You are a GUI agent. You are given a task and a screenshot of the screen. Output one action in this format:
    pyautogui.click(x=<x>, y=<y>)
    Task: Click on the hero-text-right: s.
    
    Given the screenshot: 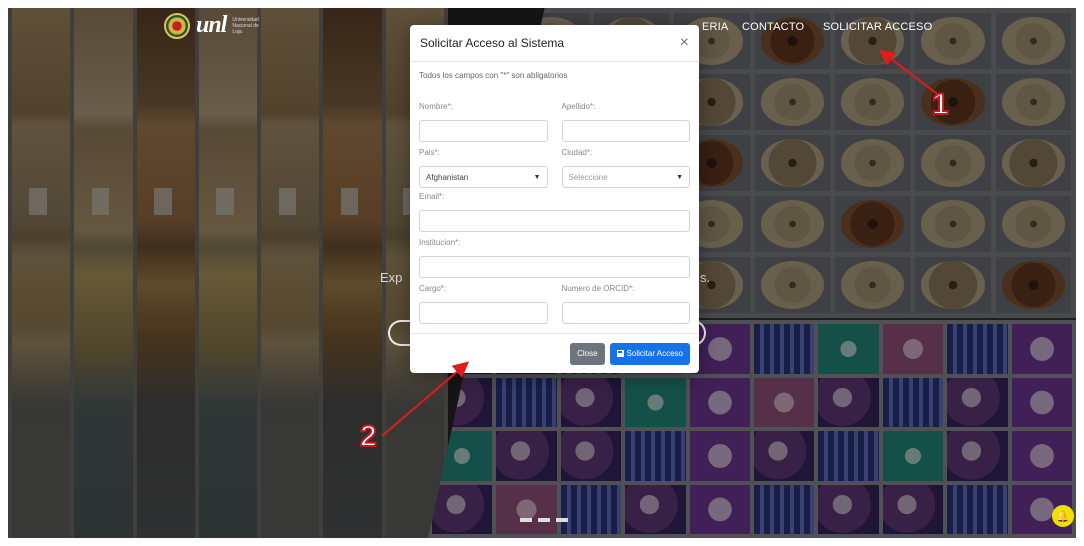 What is the action you would take?
    pyautogui.click(x=705, y=277)
    